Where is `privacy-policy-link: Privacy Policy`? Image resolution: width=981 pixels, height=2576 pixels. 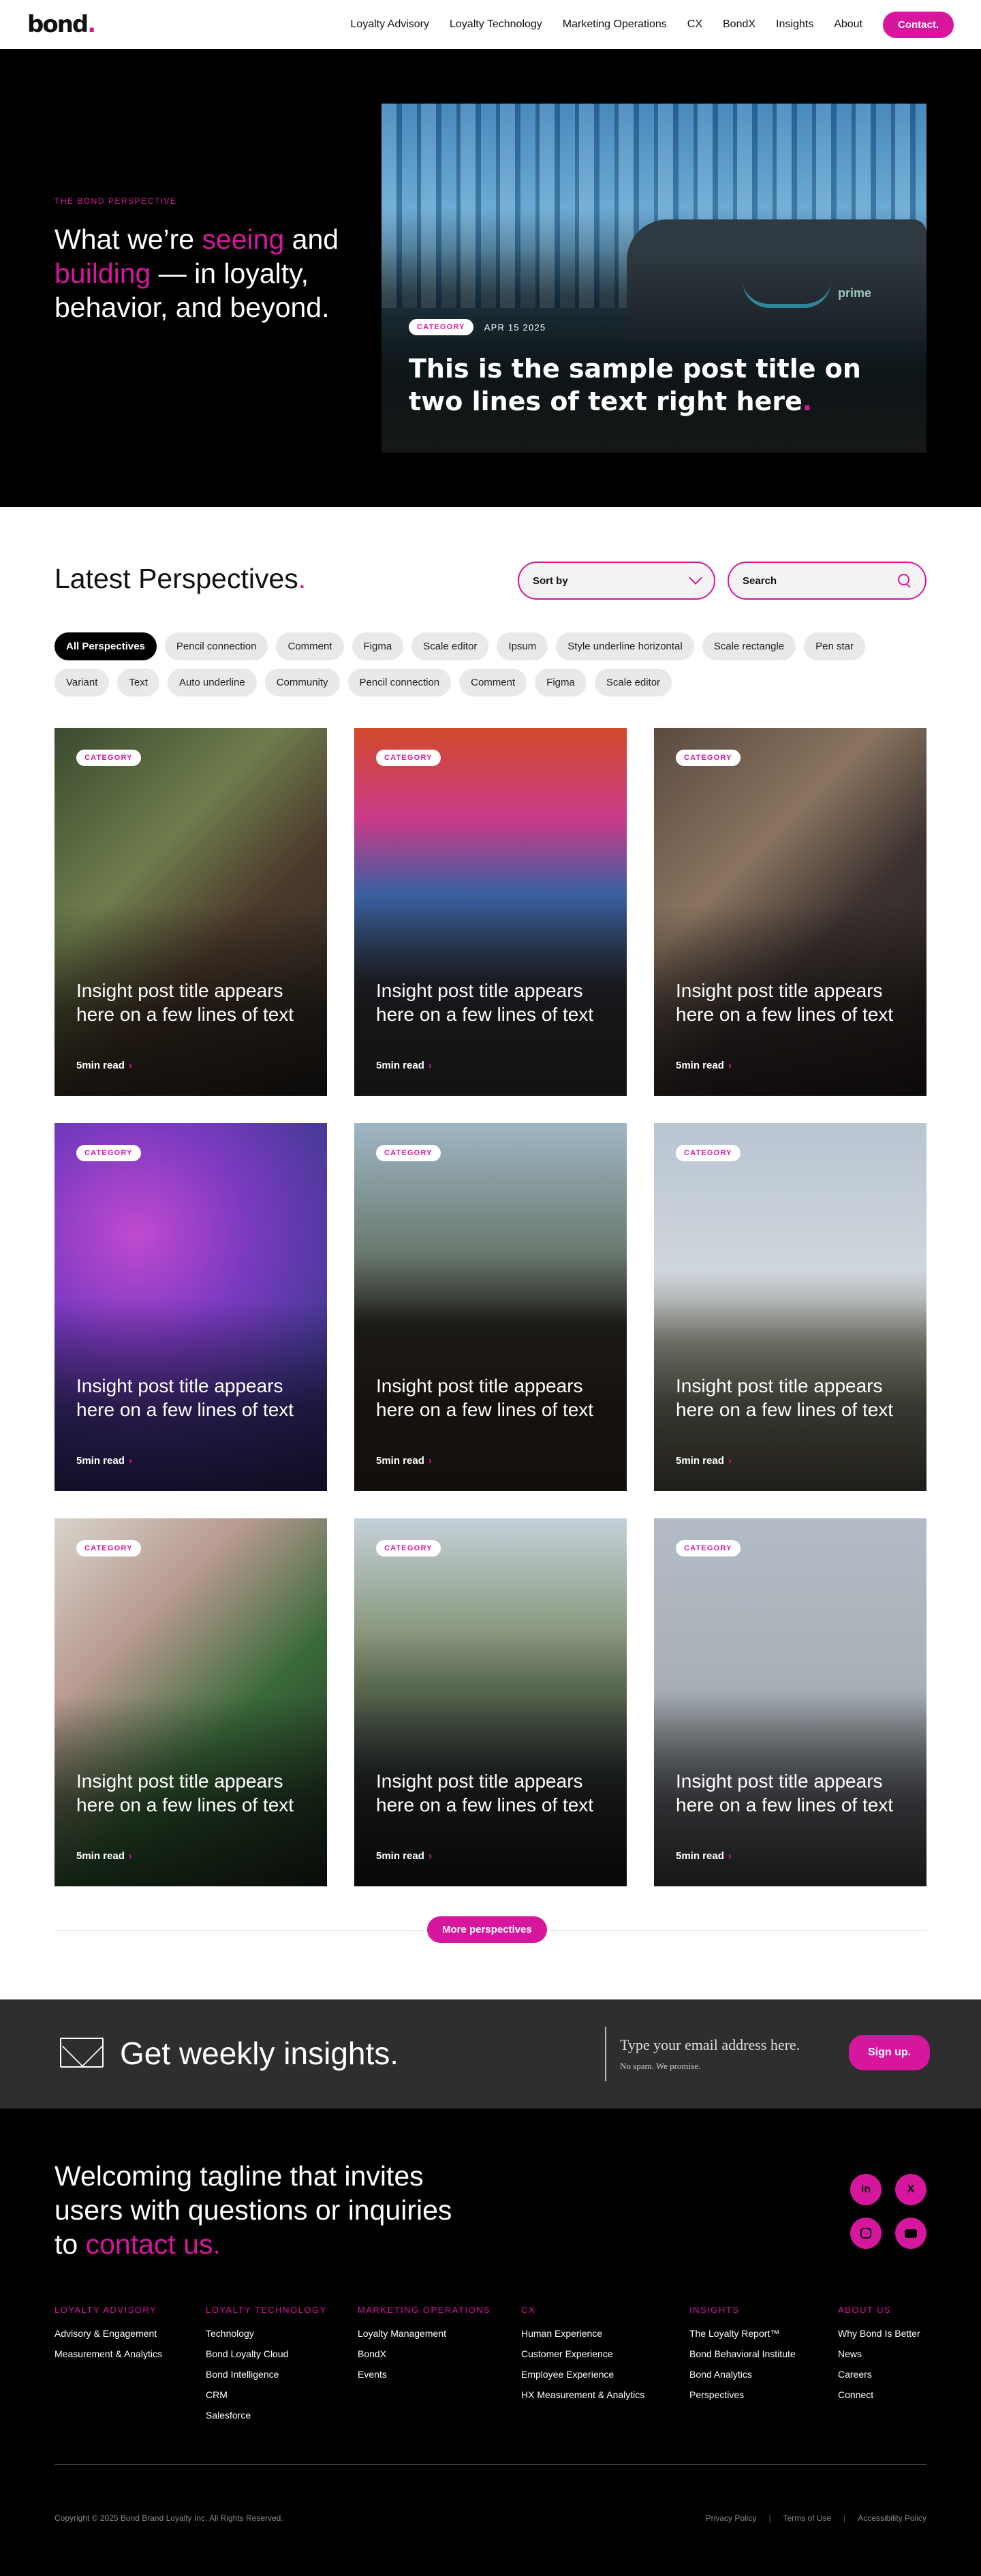
privacy-policy-link: Privacy Policy is located at coordinates (732, 2518).